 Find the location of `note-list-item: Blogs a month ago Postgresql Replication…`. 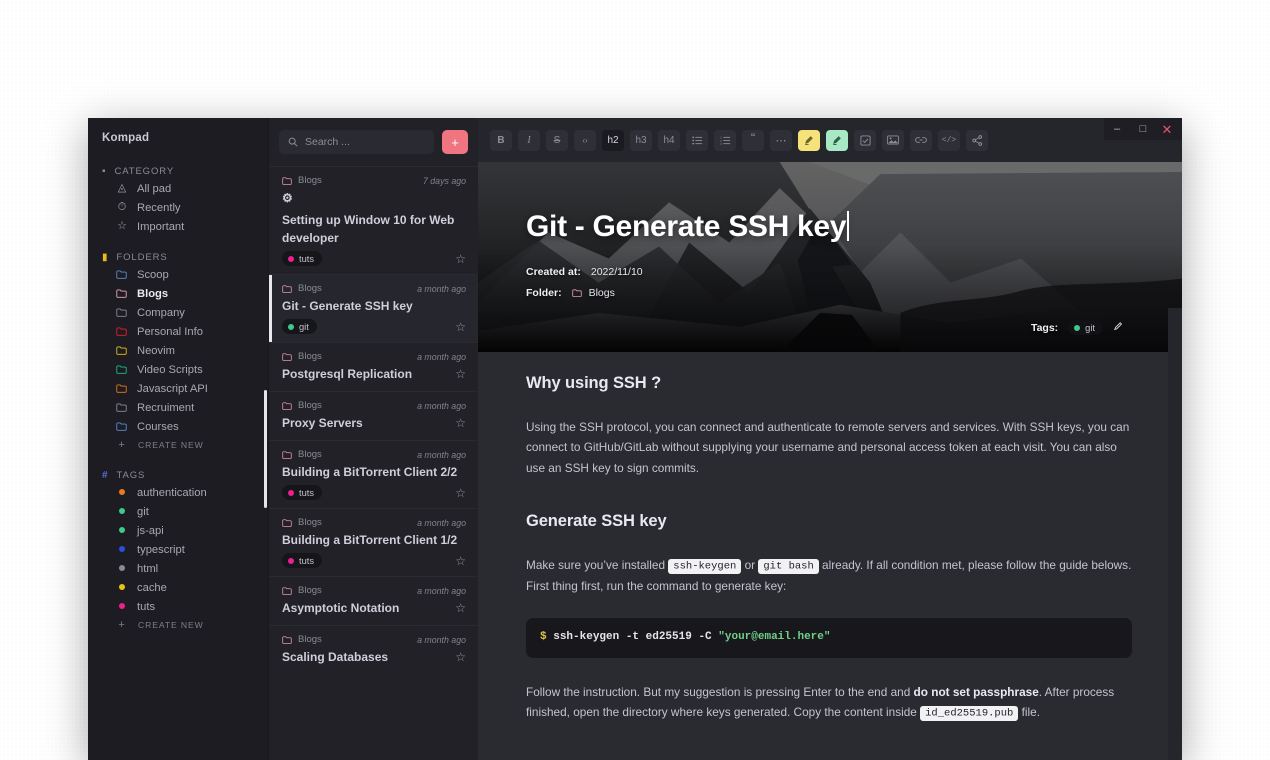

note-list-item: Blogs a month ago Postgresql Replication… is located at coordinates (373, 366).